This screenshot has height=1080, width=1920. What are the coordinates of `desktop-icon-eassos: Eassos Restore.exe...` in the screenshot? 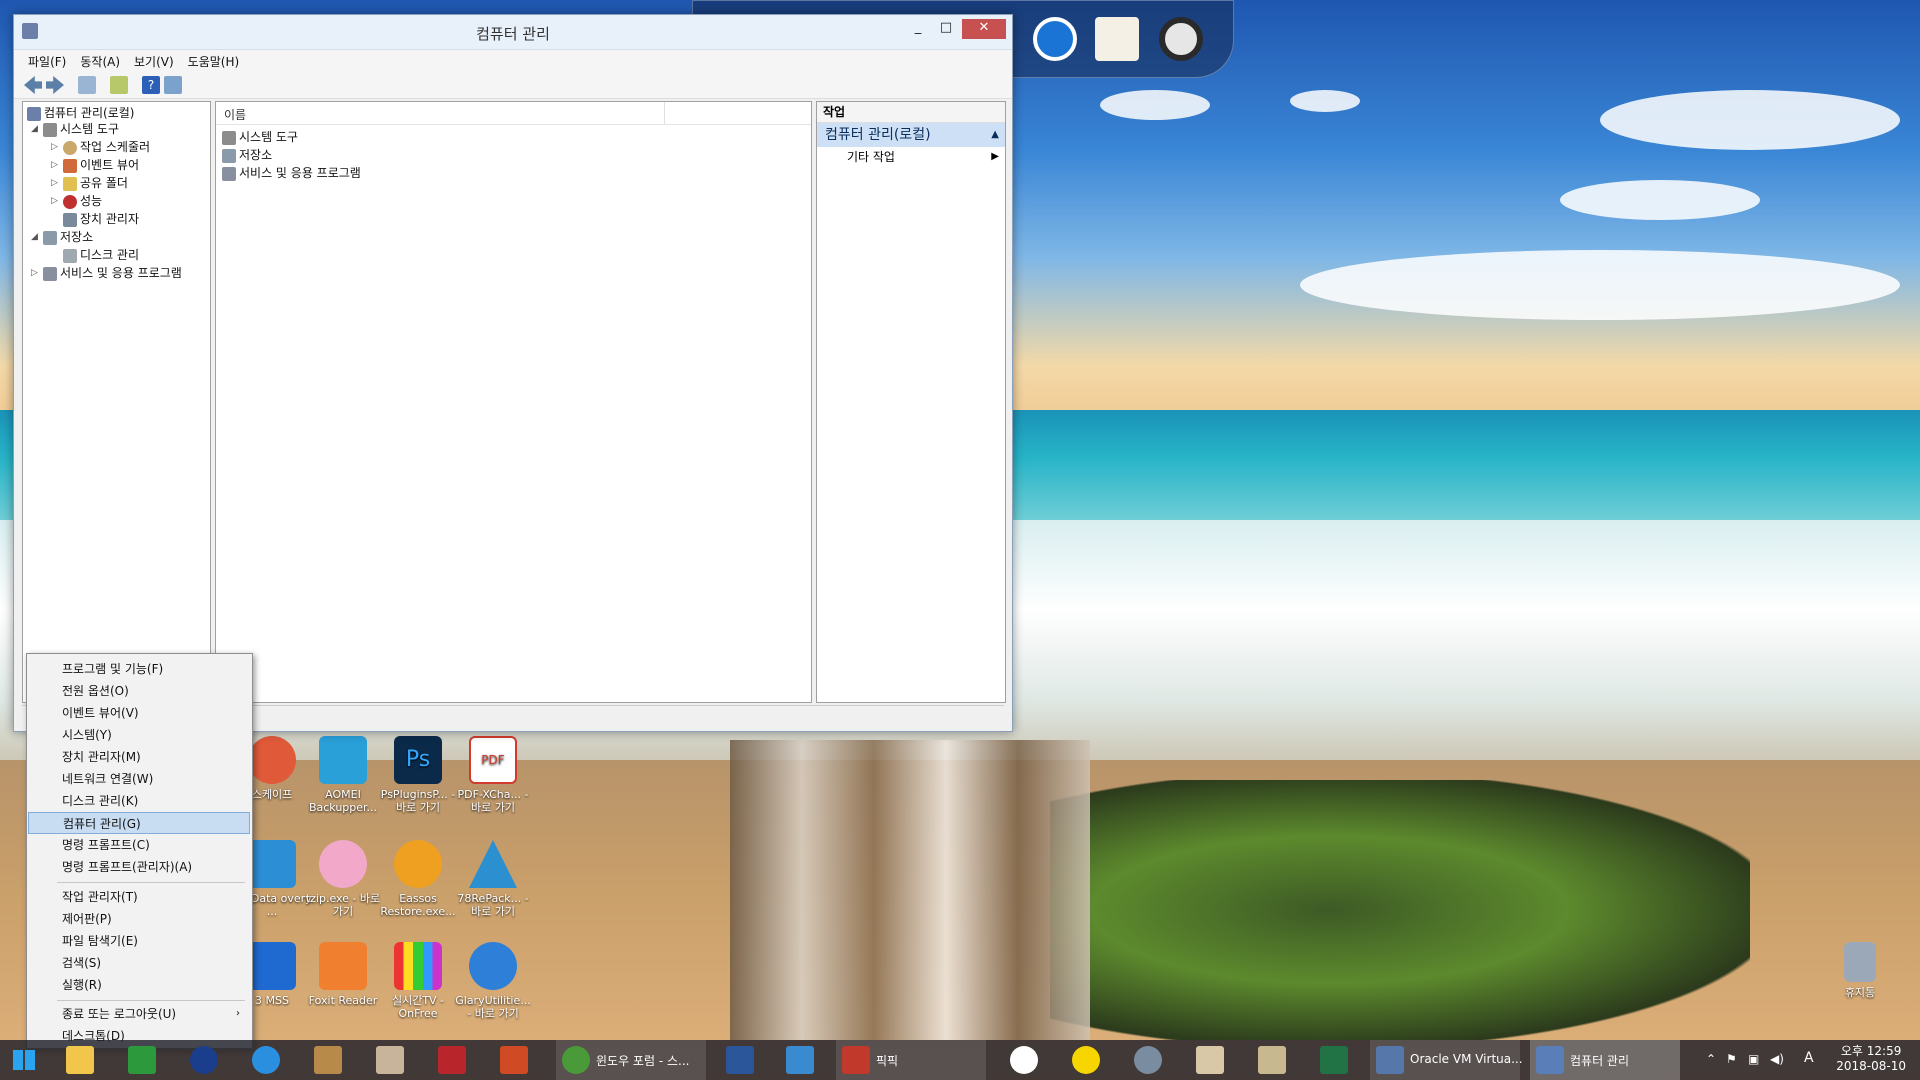 It's located at (418, 879).